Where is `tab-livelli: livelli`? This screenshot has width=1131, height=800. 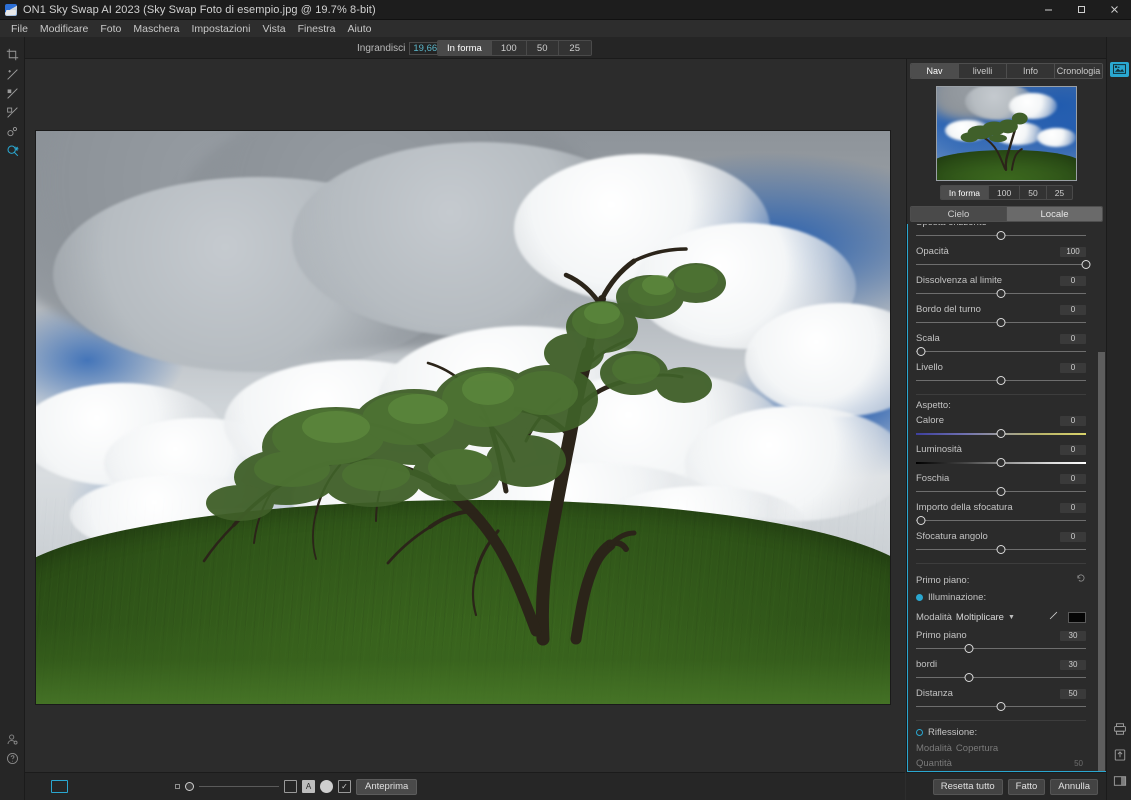
tab-livelli: livelli is located at coordinates (983, 71).